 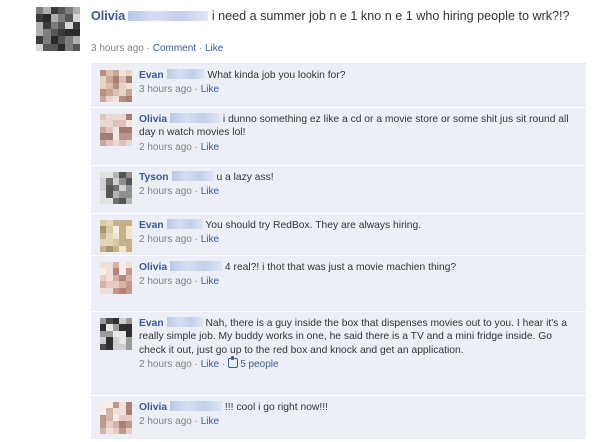 I want to click on comment-text: What kinda job you lookin for?, so click(x=276, y=75).